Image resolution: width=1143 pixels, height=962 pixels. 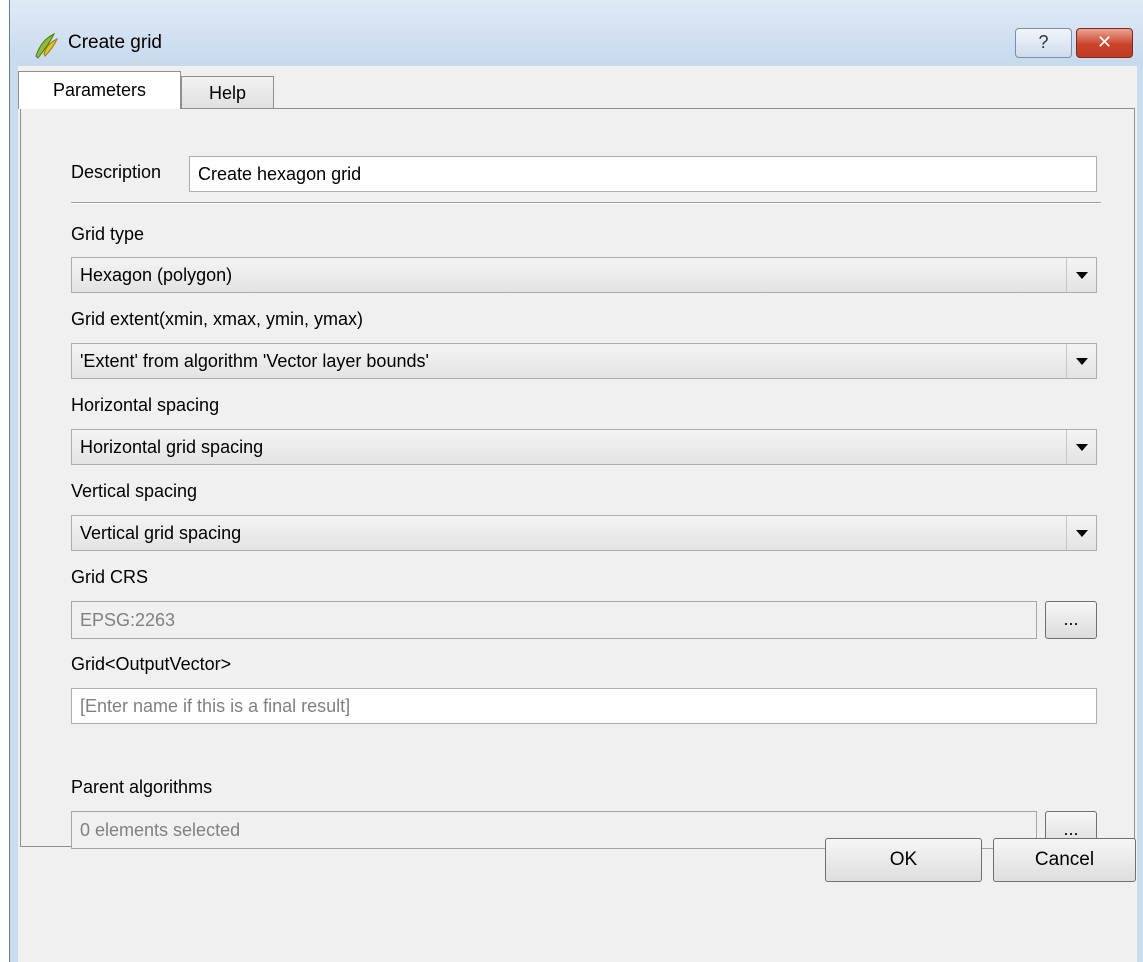 I want to click on question-icon: ?, so click(x=1043, y=42).